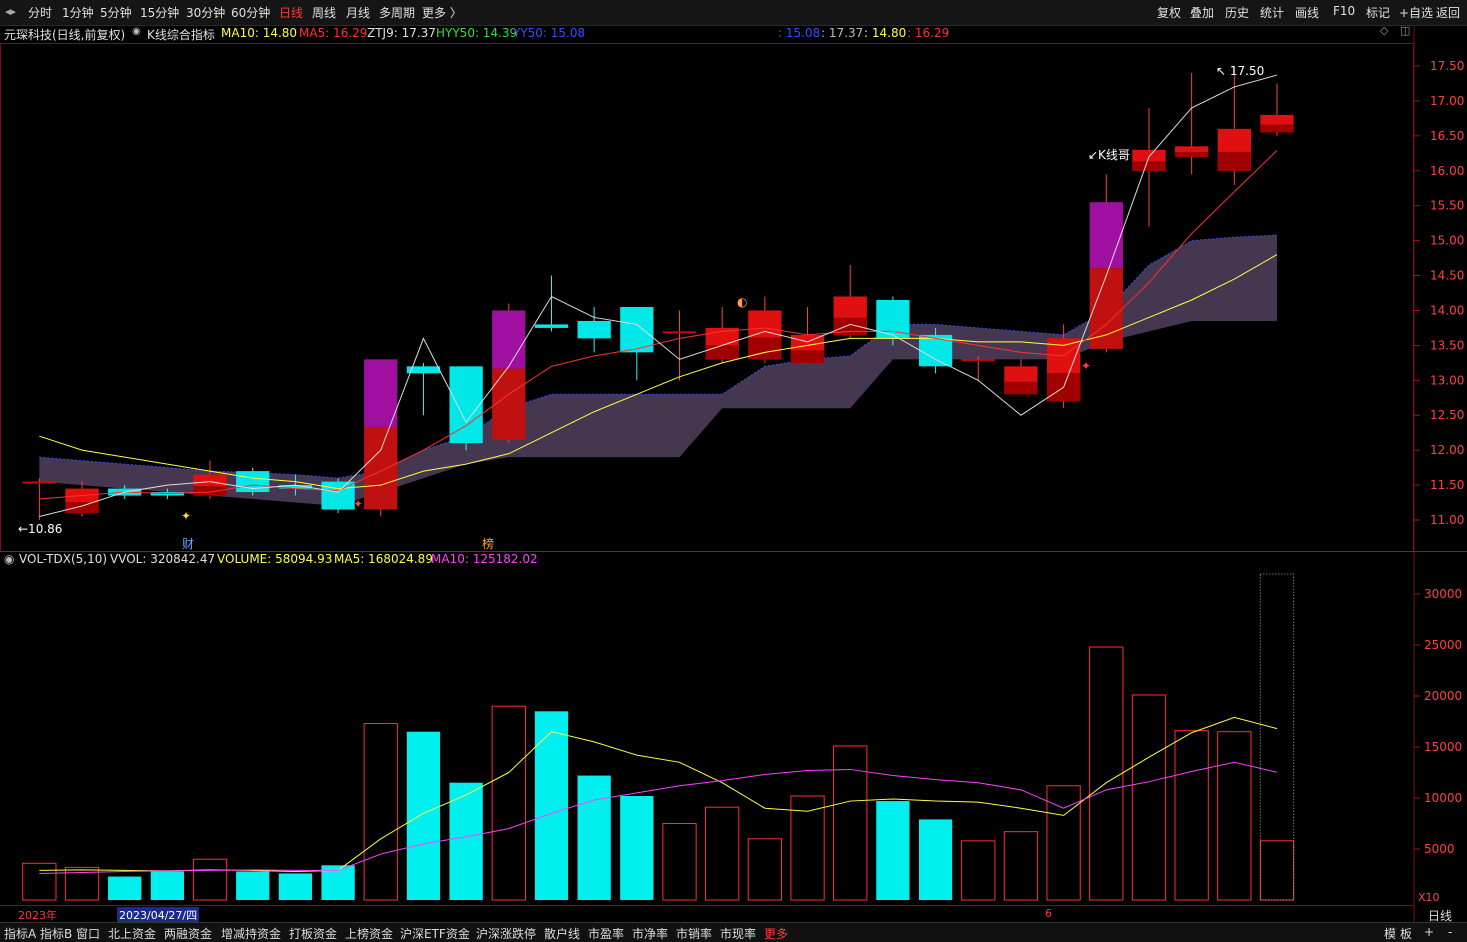 Image resolution: width=1467 pixels, height=942 pixels. I want to click on bottom-tab-0: 指标A, so click(20, 933).